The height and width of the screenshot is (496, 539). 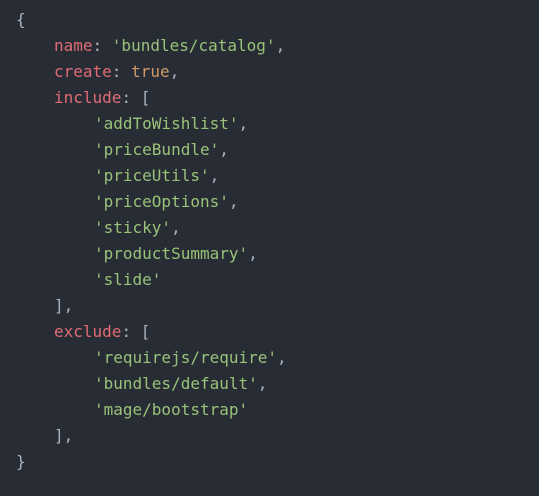 I want to click on create-value: true, so click(x=150, y=71).